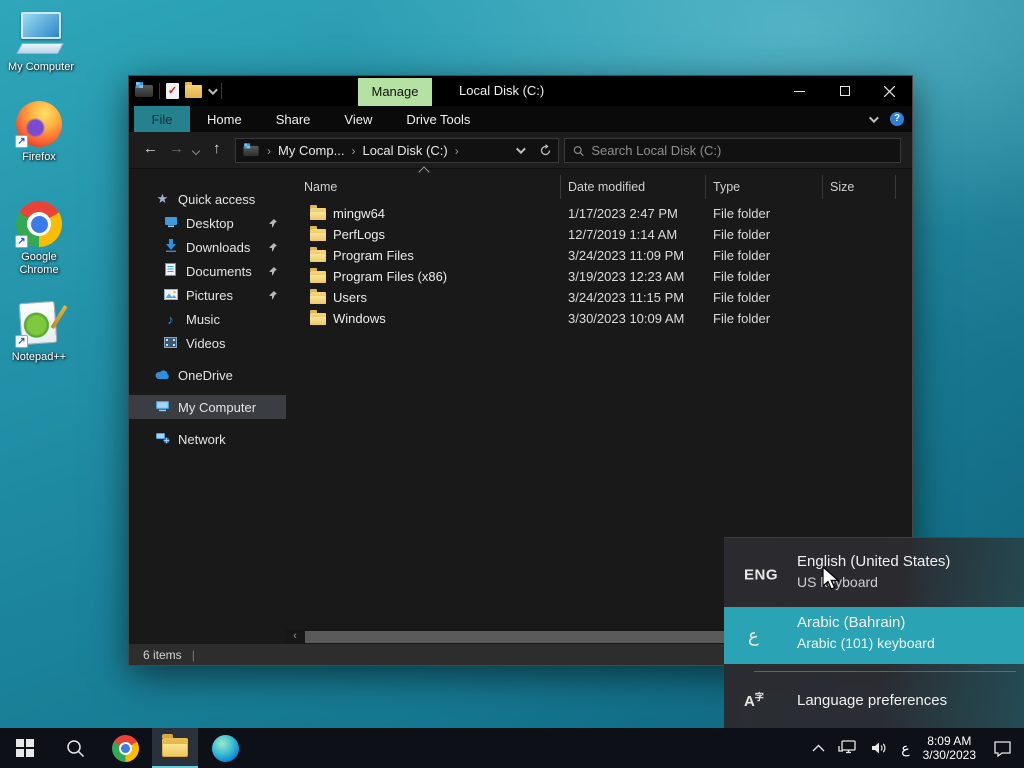  I want to click on sidebar-item-videos: Videos, so click(207, 343).